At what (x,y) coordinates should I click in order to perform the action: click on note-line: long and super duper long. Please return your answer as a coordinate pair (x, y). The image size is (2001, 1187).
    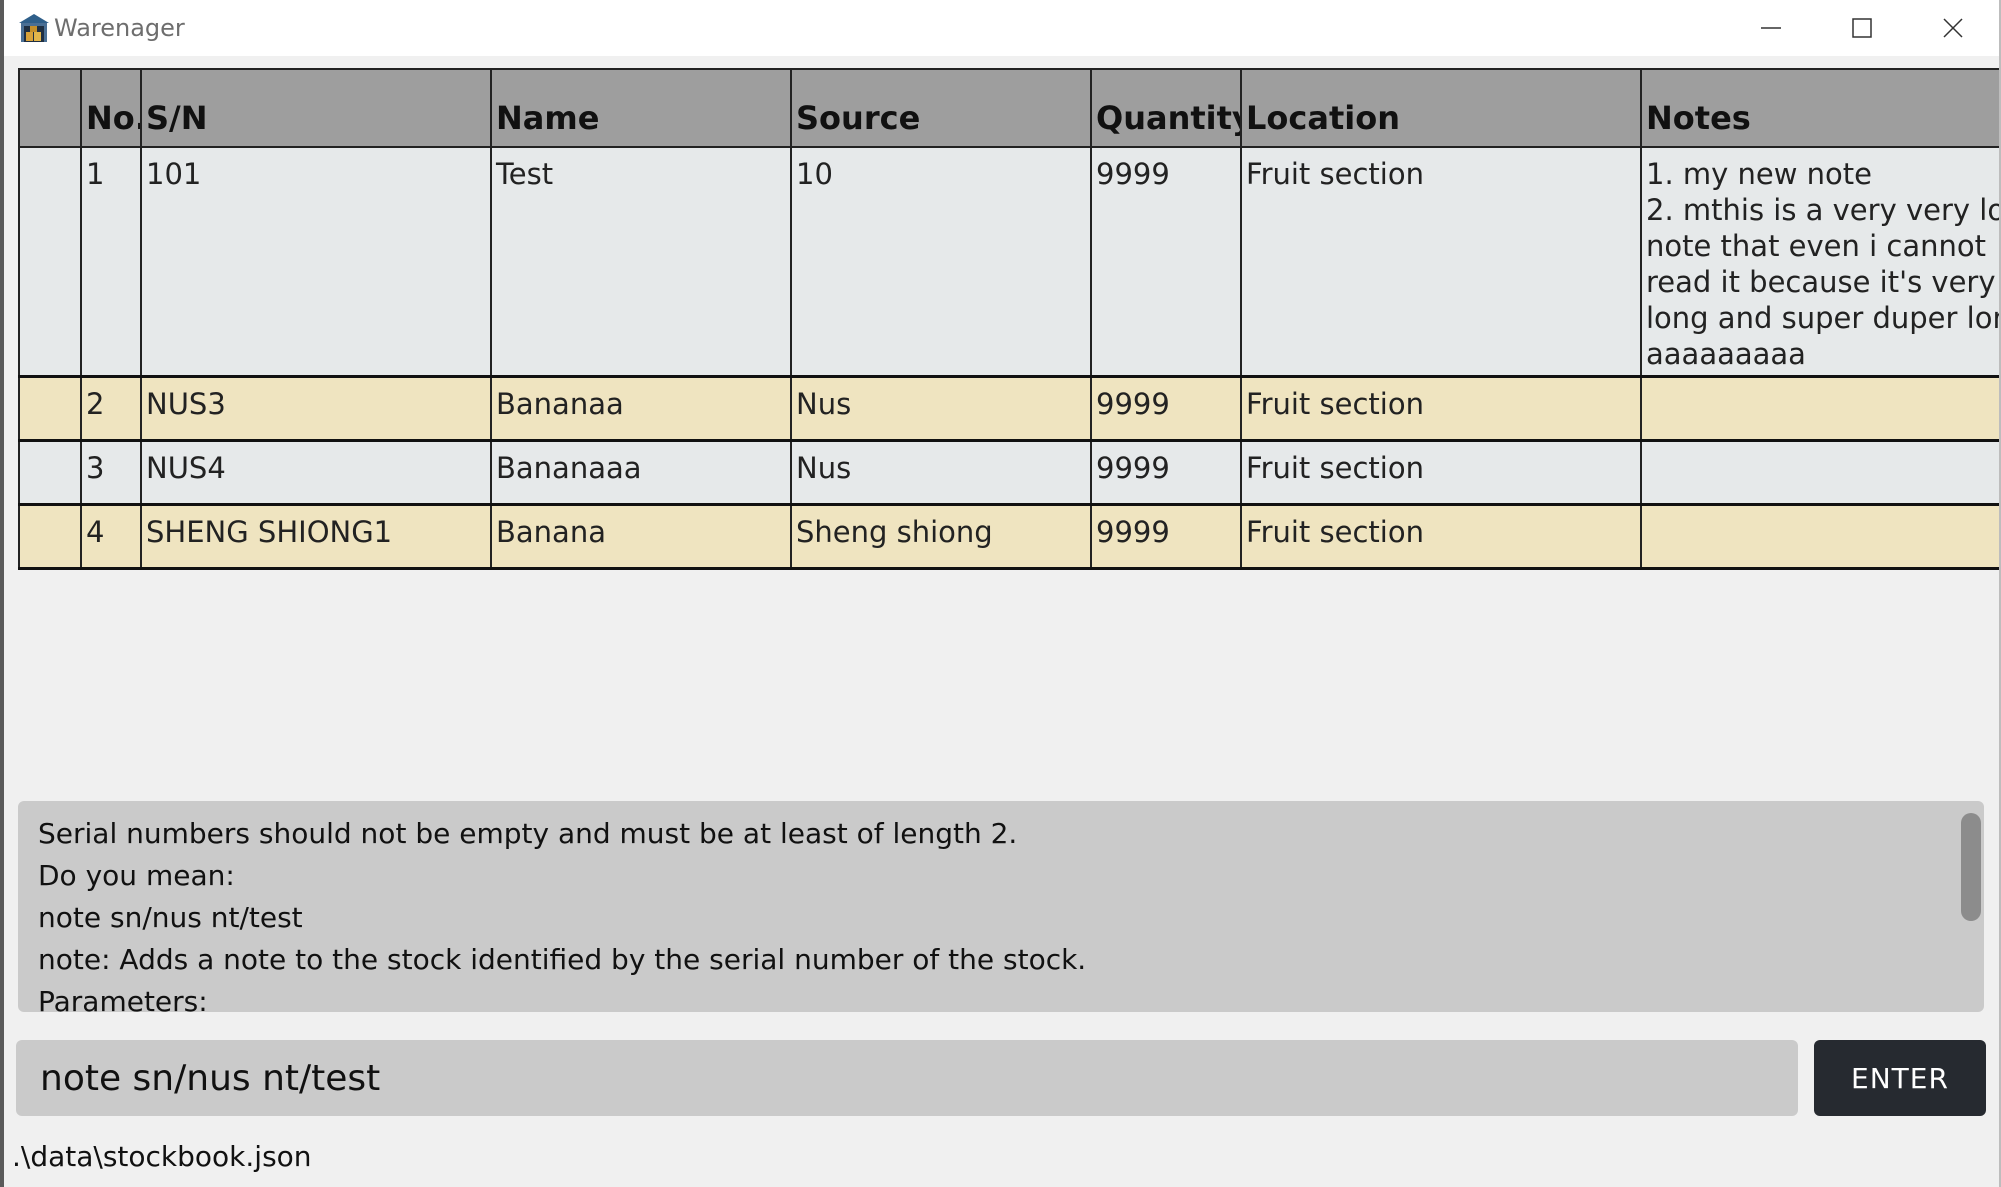
    Looking at the image, I should click on (1822, 318).